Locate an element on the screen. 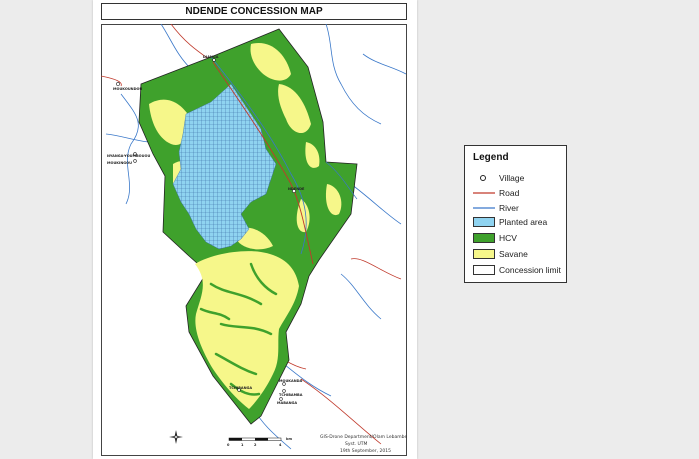  legend-label: HCV is located at coordinates (508, 238).